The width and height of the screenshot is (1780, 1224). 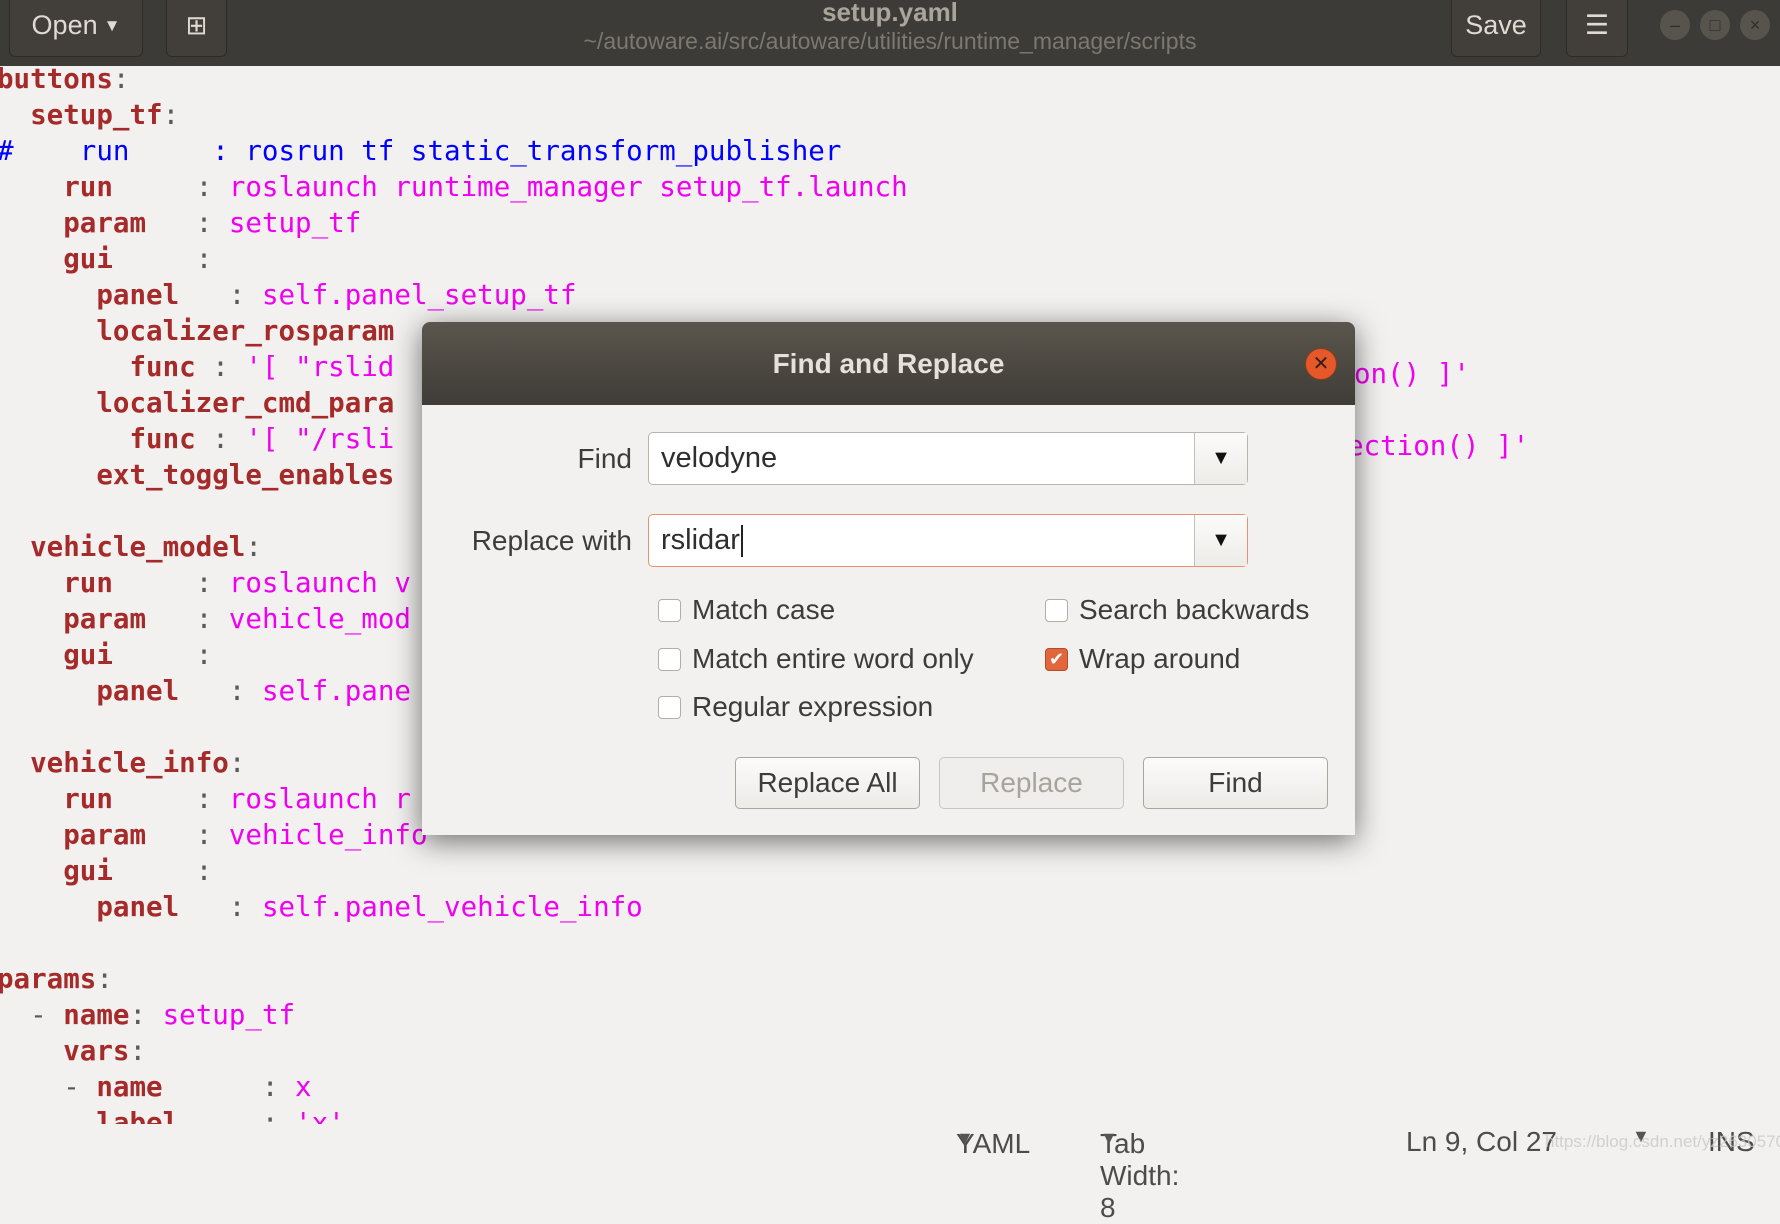 I want to click on code-fragment: on() ]', so click(x=1412, y=374).